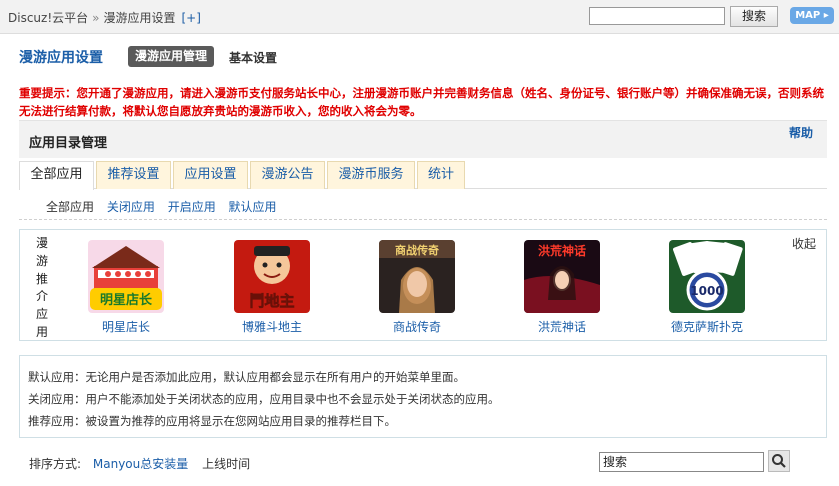  Describe the element at coordinates (70, 207) in the screenshot. I see `filter-all-apps: 全部应用` at that location.